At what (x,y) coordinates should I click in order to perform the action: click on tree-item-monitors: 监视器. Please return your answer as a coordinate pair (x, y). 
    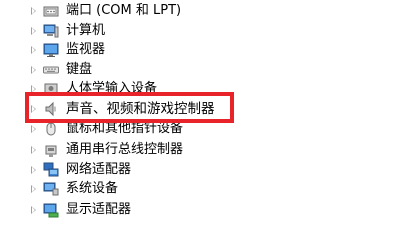
    Looking at the image, I should click on (199, 50).